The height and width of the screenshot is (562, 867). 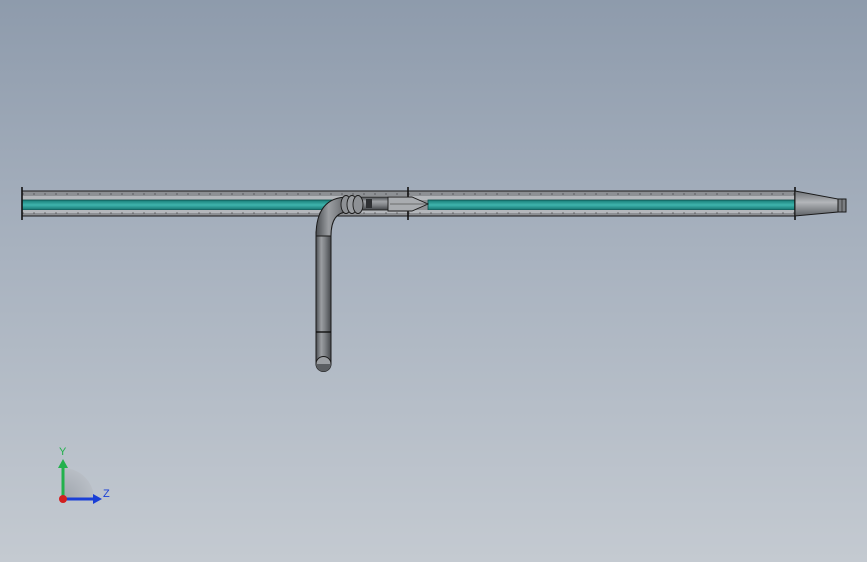 I want to click on reducer-cone, so click(x=820, y=203).